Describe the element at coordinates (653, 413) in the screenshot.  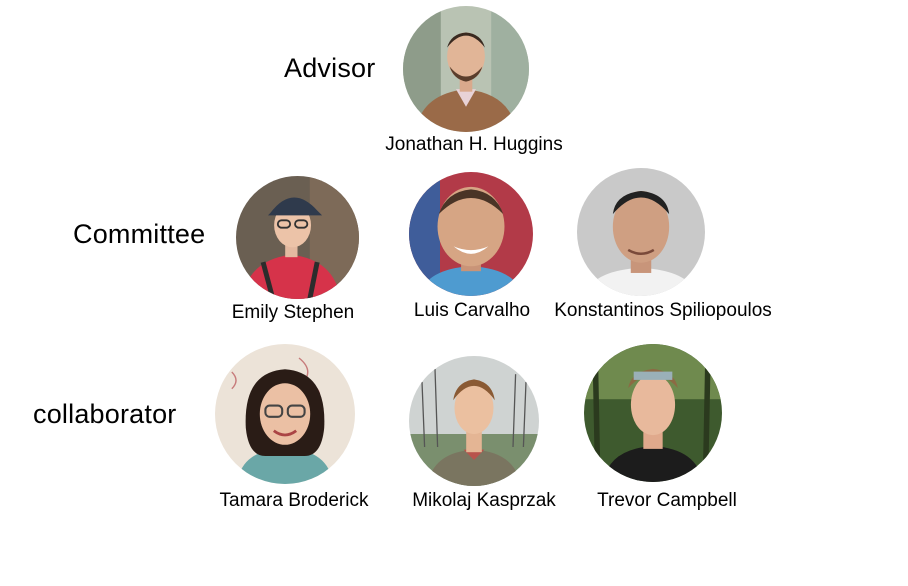
I see `avatar-trevor-campbell` at that location.